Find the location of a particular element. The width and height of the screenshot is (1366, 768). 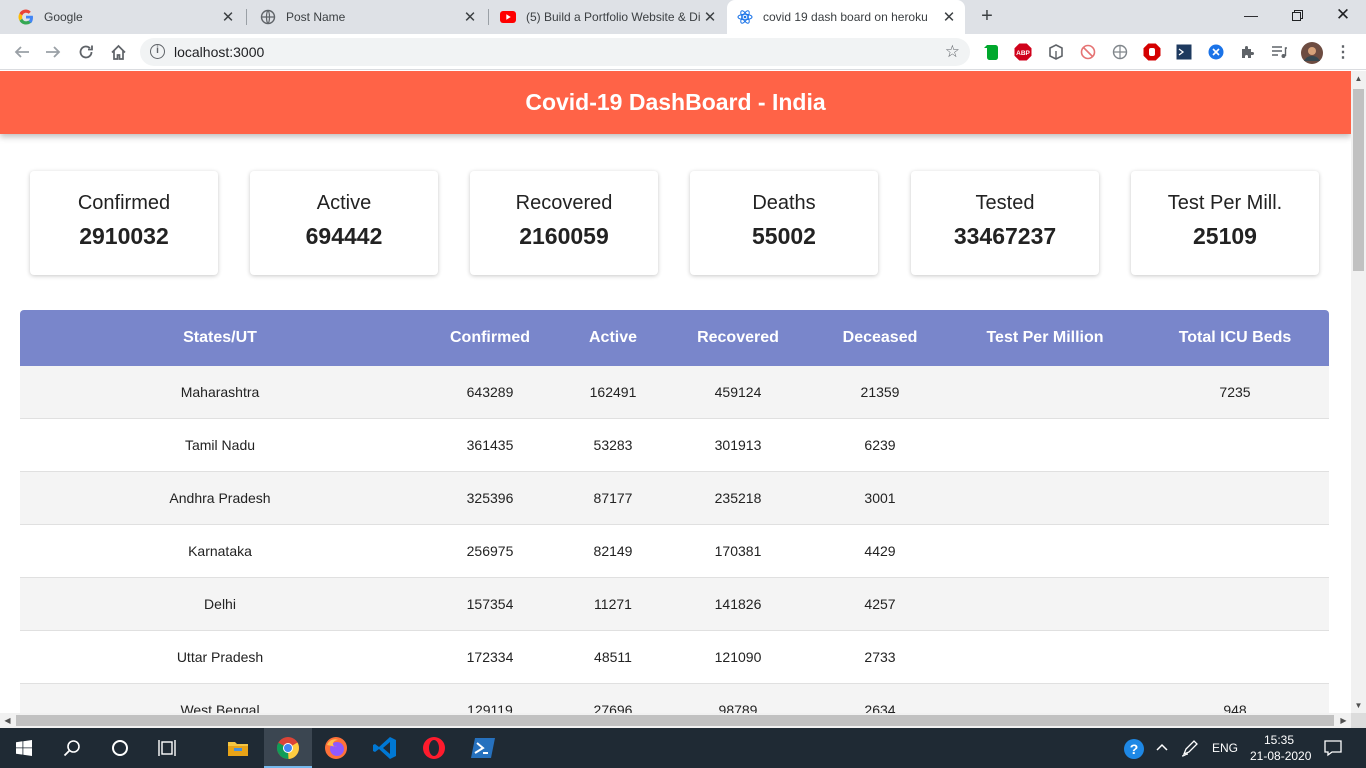

search-icon is located at coordinates (72, 748).